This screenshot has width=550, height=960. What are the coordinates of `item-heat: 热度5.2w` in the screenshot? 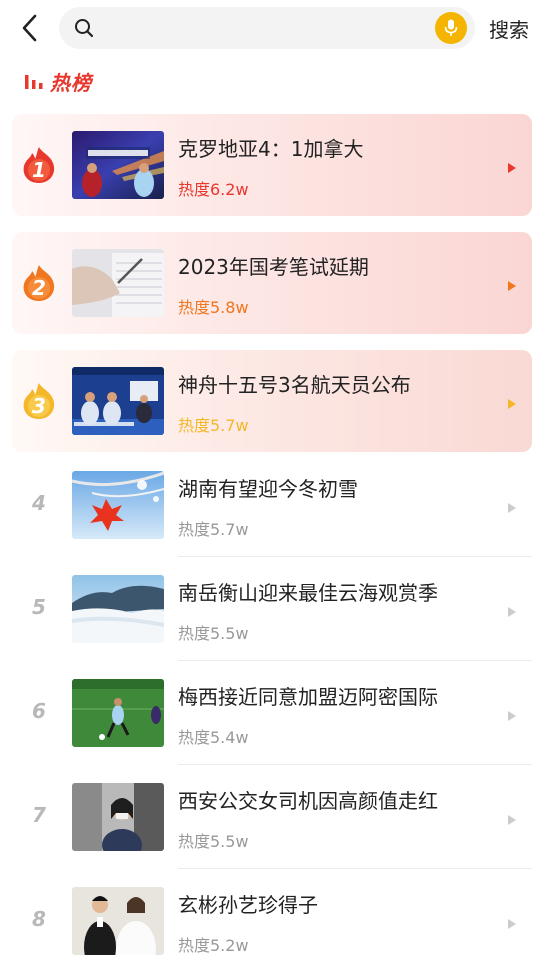 It's located at (213, 945).